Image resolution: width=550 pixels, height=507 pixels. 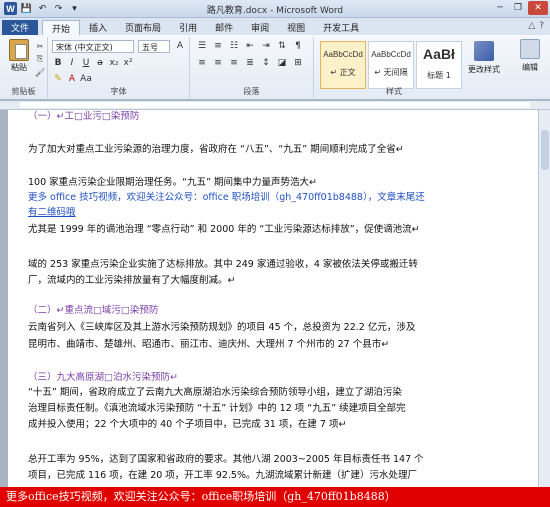 What do you see at coordinates (266, 46) in the screenshot?
I see `increase-indent-icon: ⇥` at bounding box center [266, 46].